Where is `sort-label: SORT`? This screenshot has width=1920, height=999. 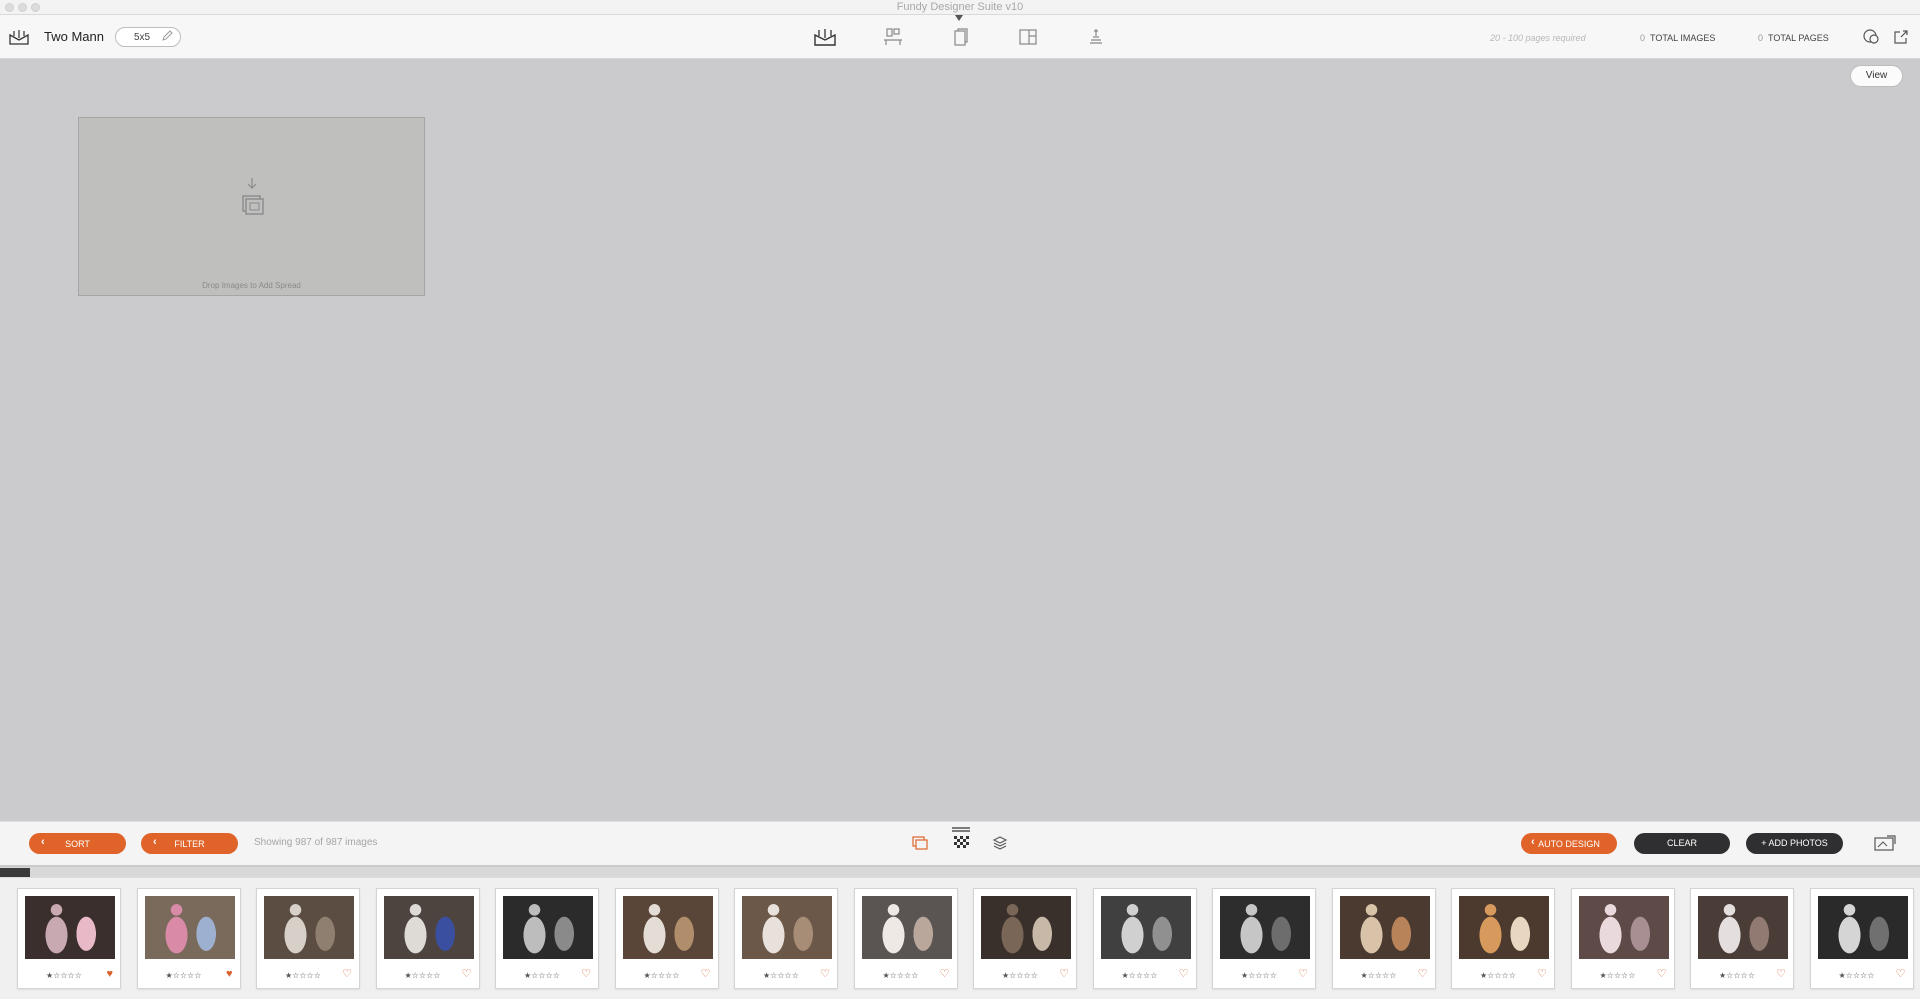
sort-label: SORT is located at coordinates (77, 843).